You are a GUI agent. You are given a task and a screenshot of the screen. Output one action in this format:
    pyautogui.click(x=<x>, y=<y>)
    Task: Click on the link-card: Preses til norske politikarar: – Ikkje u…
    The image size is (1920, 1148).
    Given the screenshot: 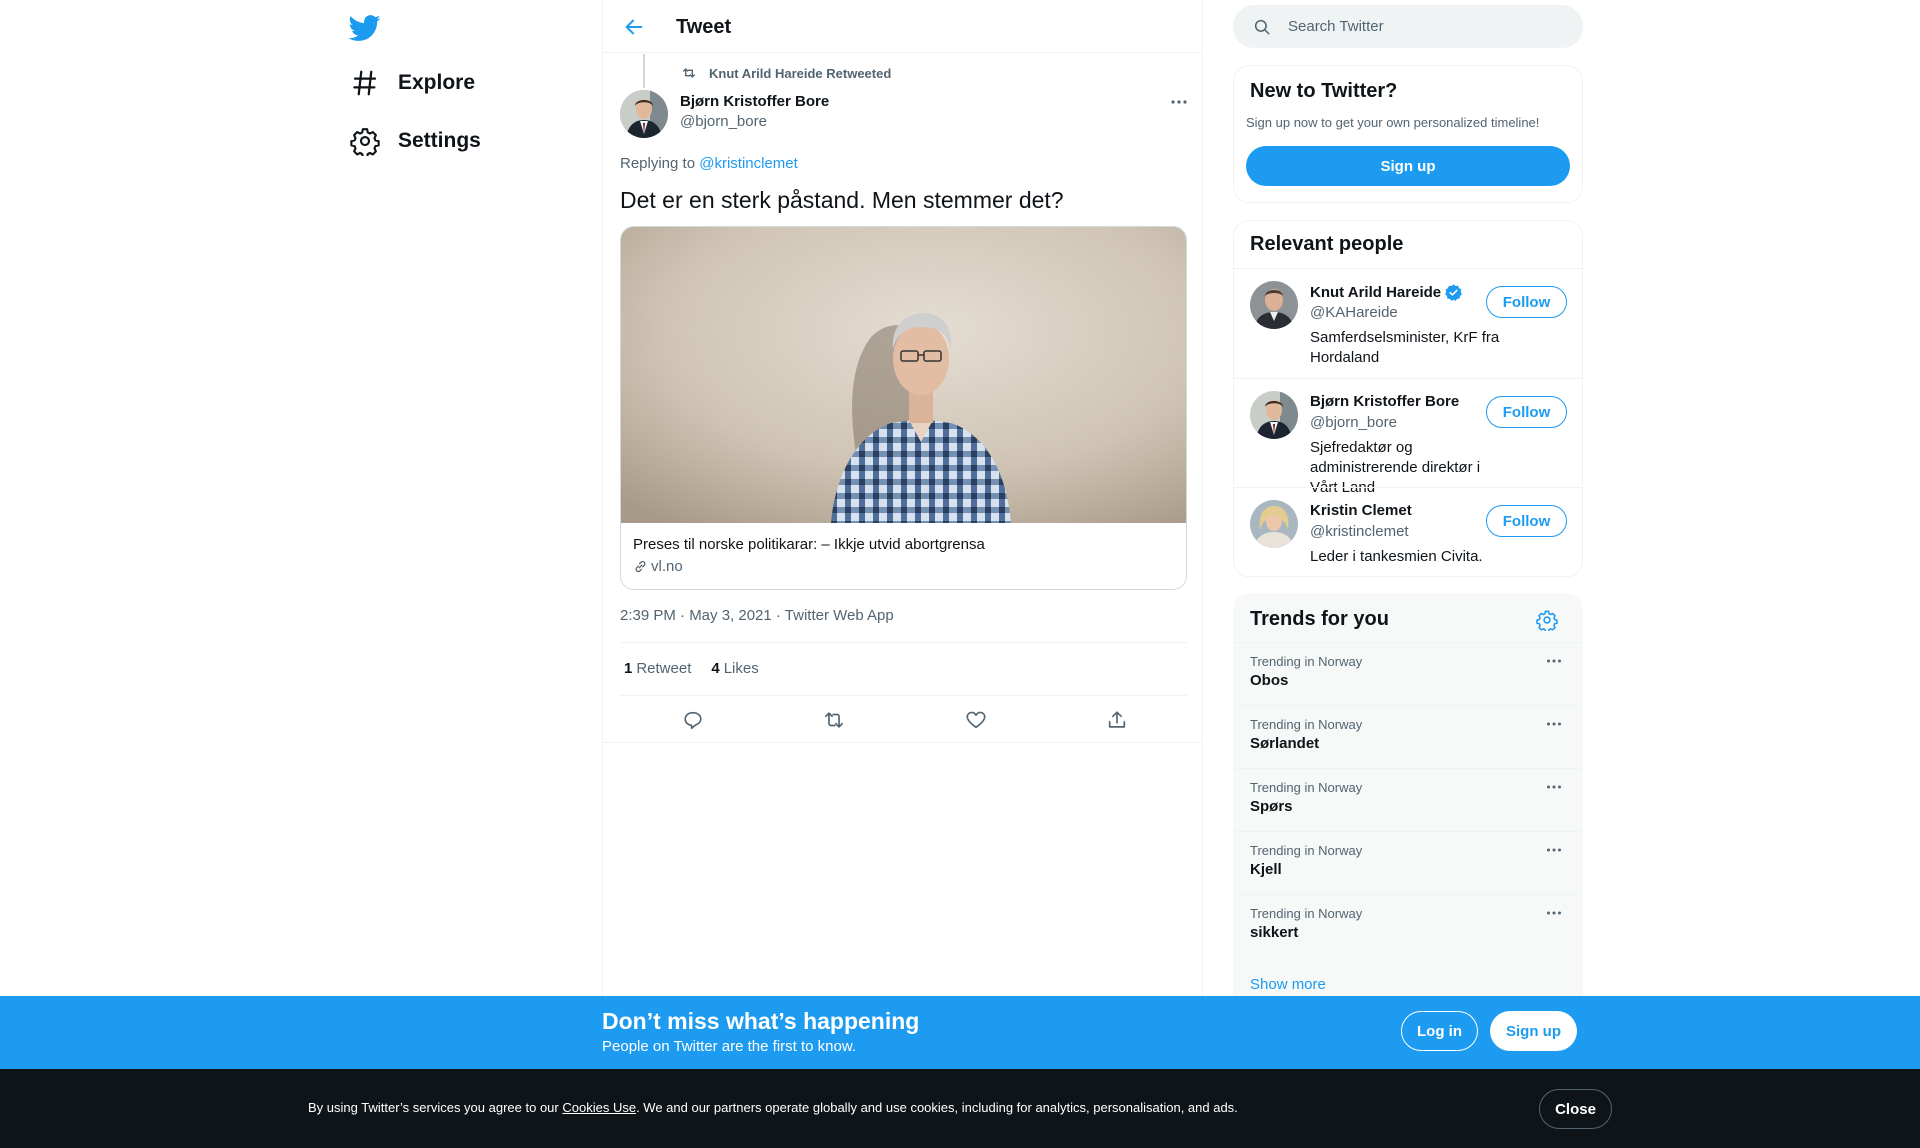 What is the action you would take?
    pyautogui.click(x=903, y=408)
    